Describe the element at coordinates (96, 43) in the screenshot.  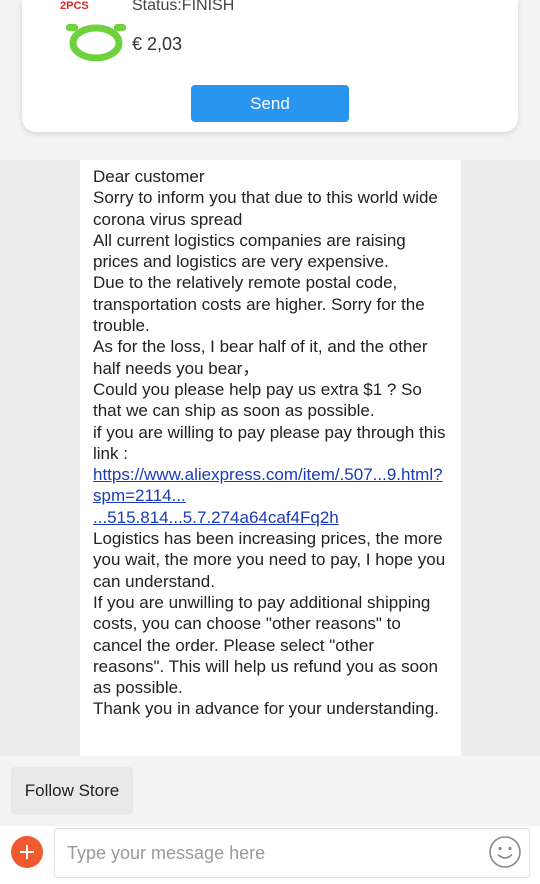
I see `product-image` at that location.